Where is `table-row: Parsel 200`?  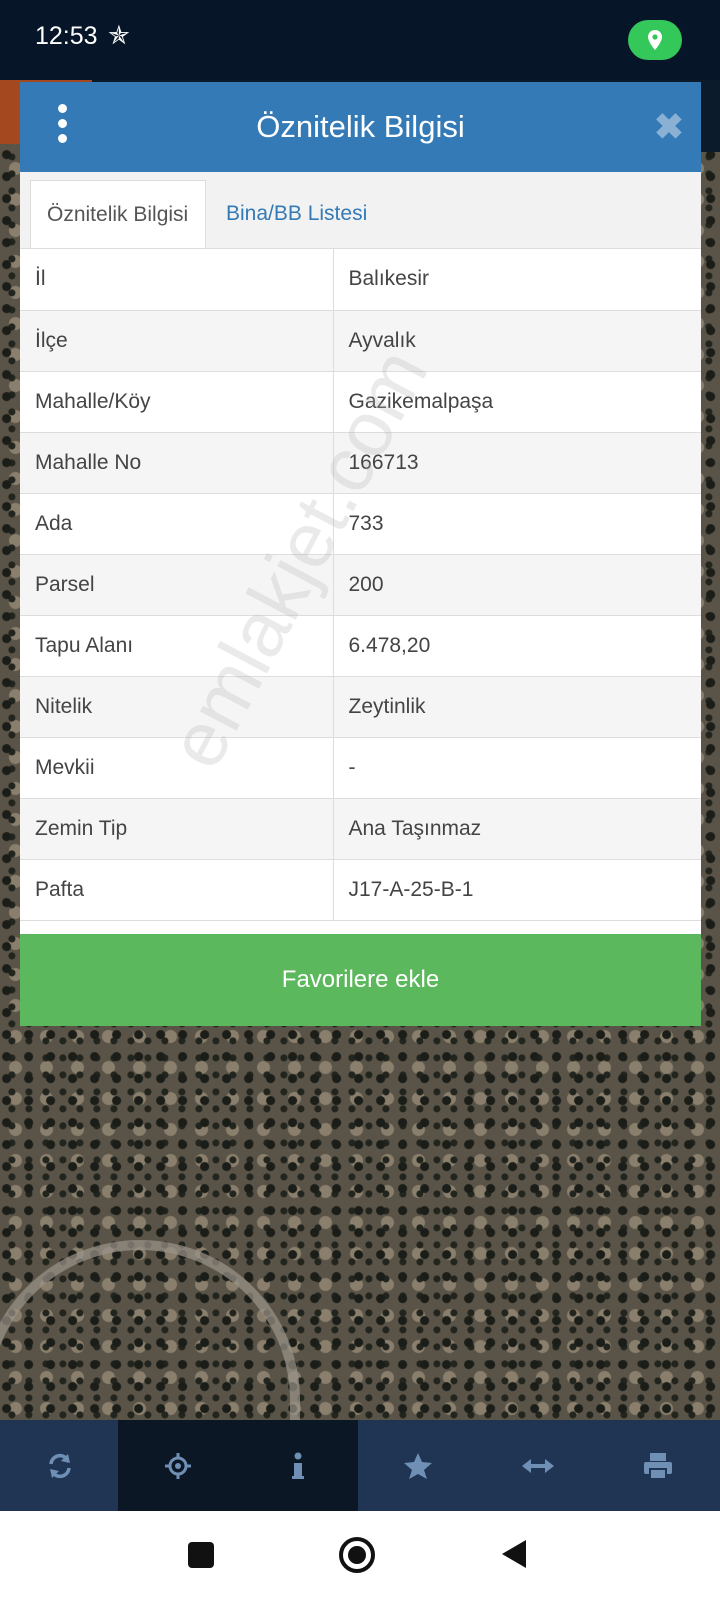
table-row: Parsel 200 is located at coordinates (360, 585).